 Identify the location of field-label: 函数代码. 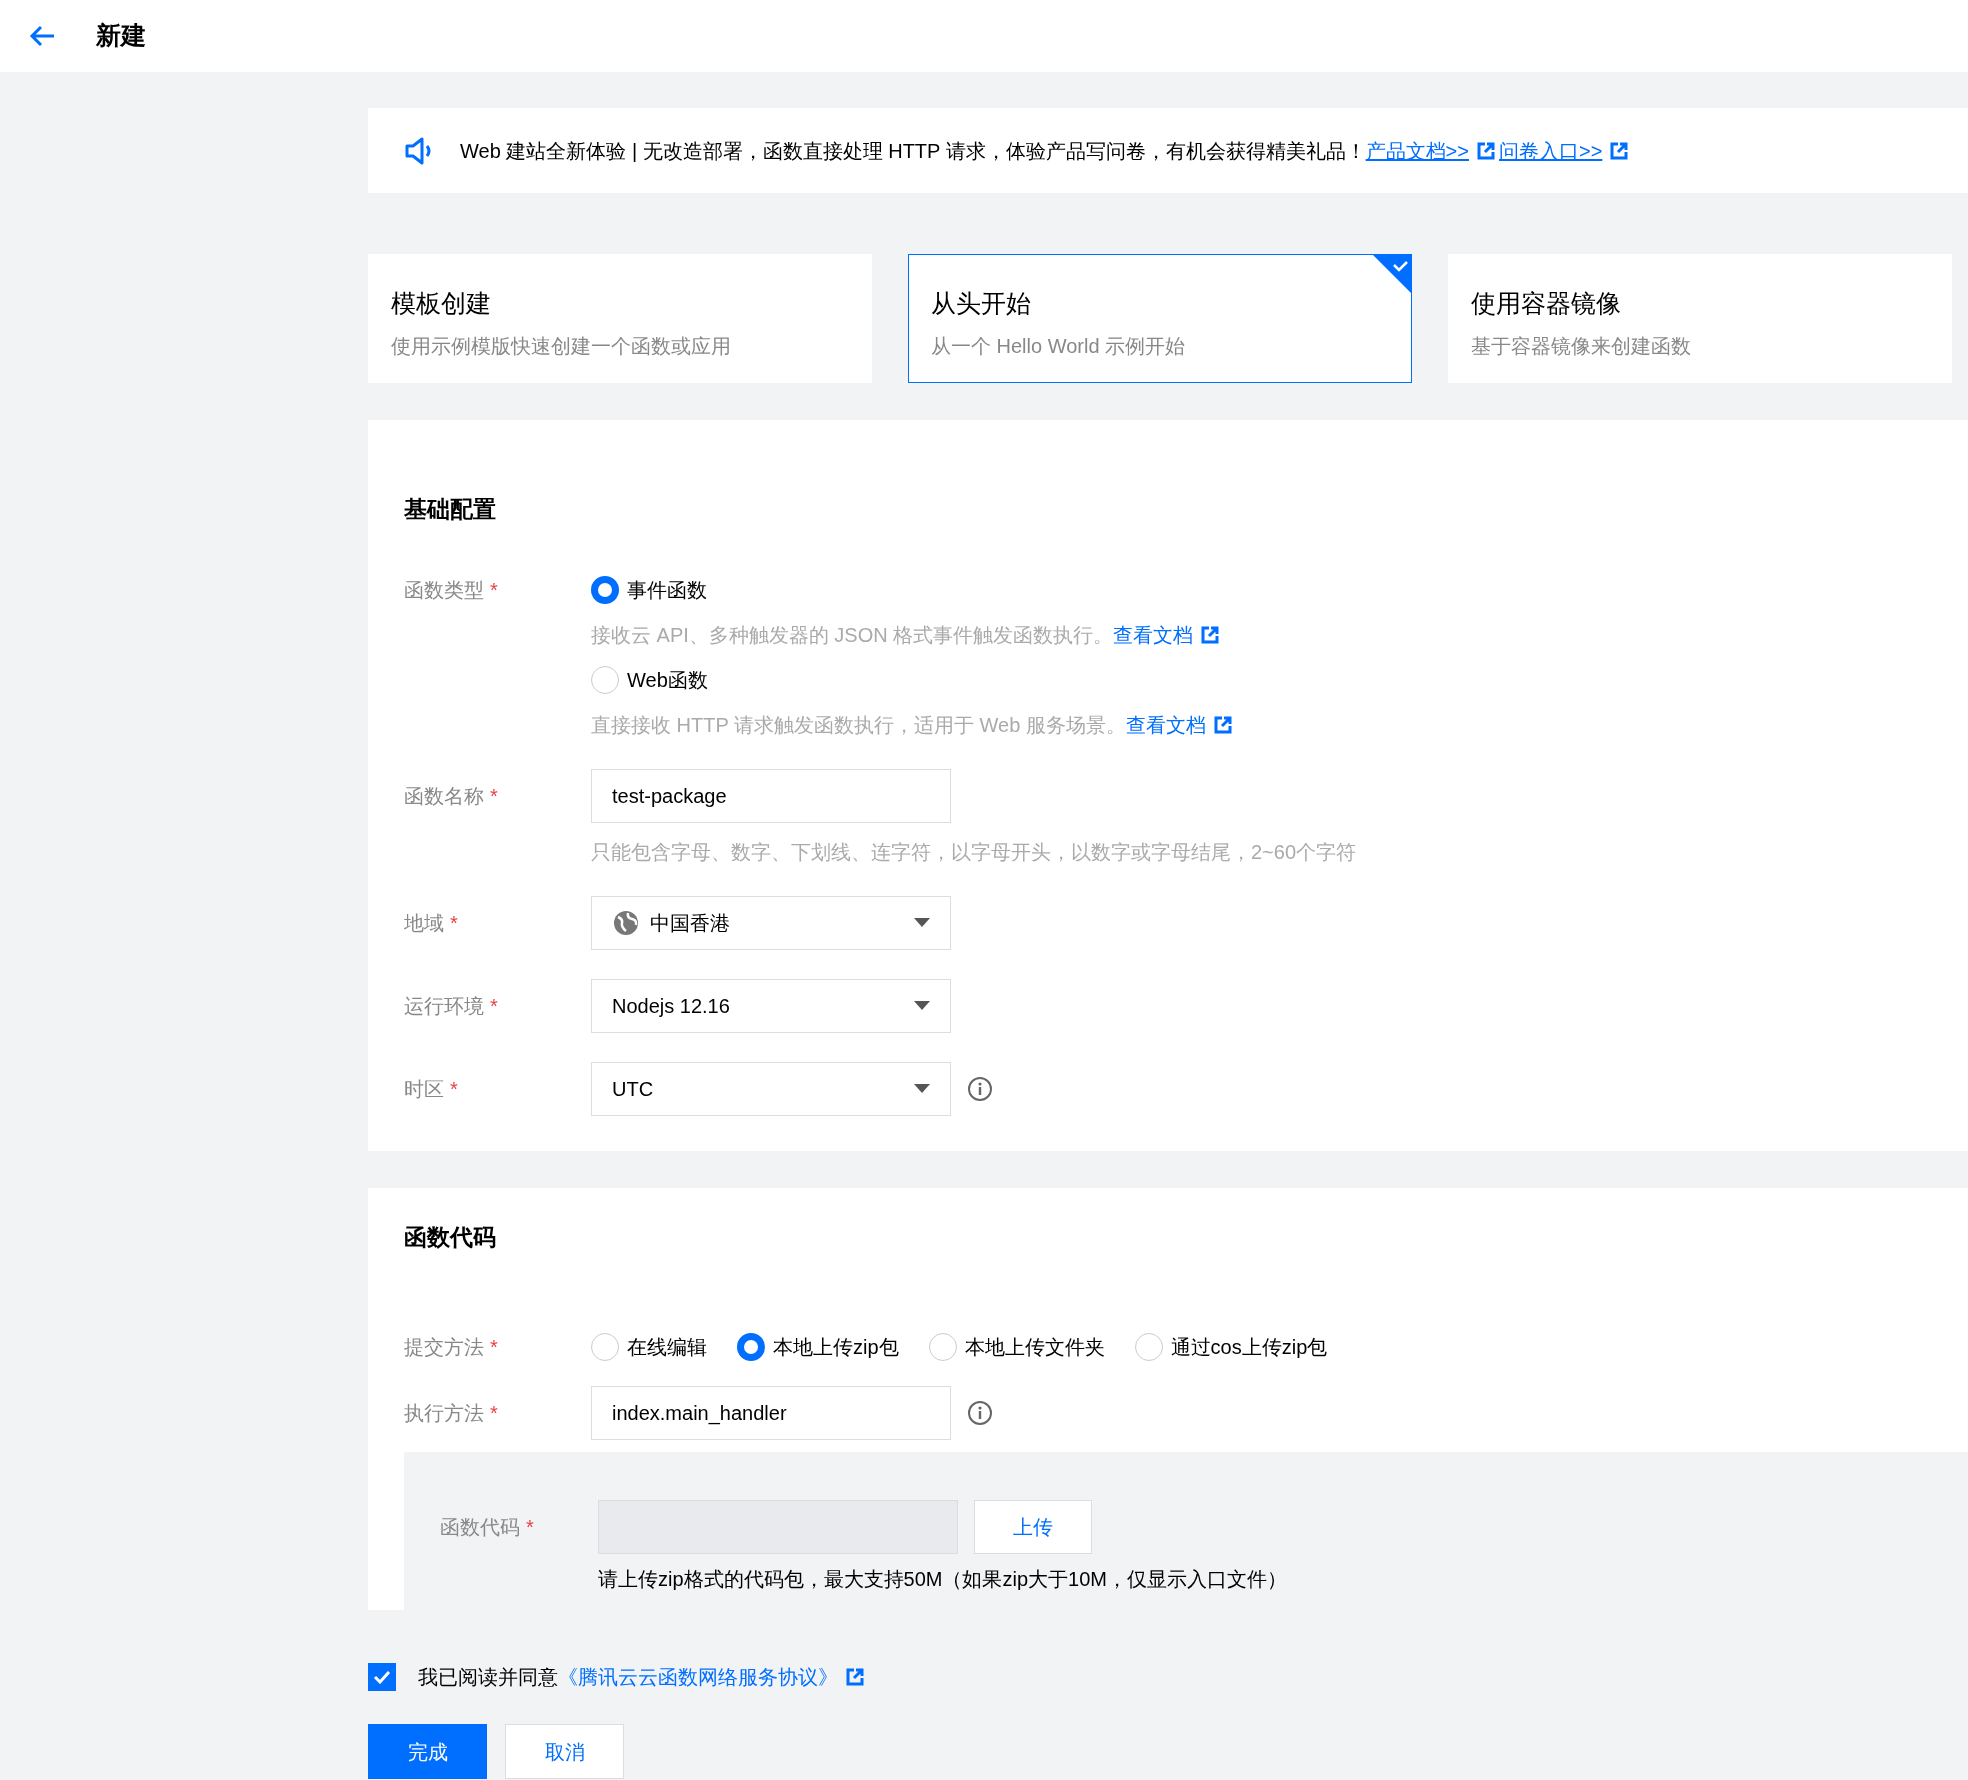
(480, 1527).